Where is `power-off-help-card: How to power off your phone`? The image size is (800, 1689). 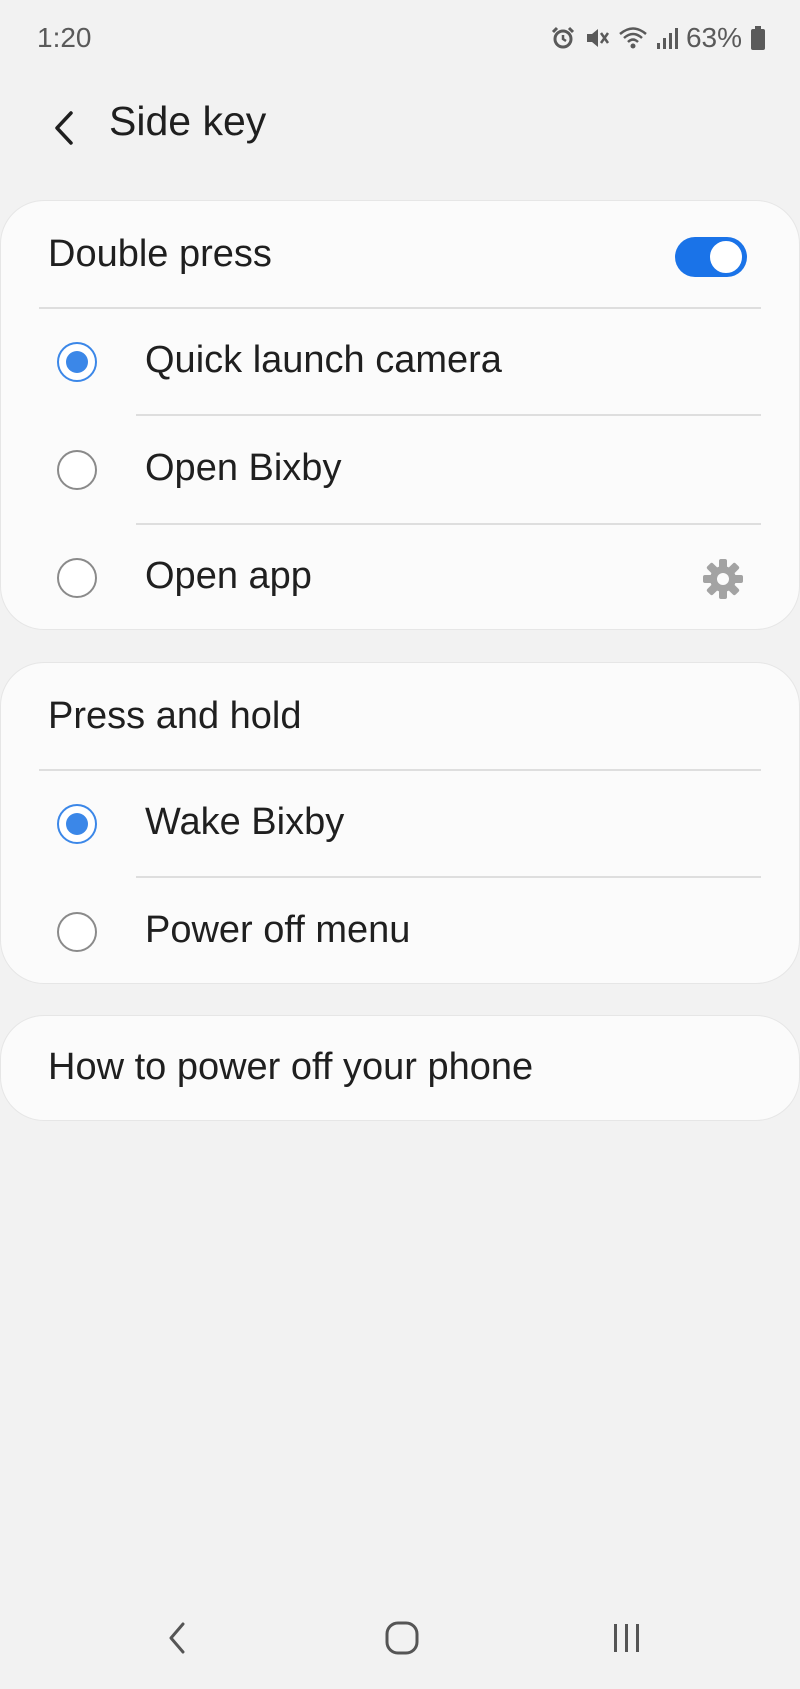 power-off-help-card: How to power off your phone is located at coordinates (400, 1068).